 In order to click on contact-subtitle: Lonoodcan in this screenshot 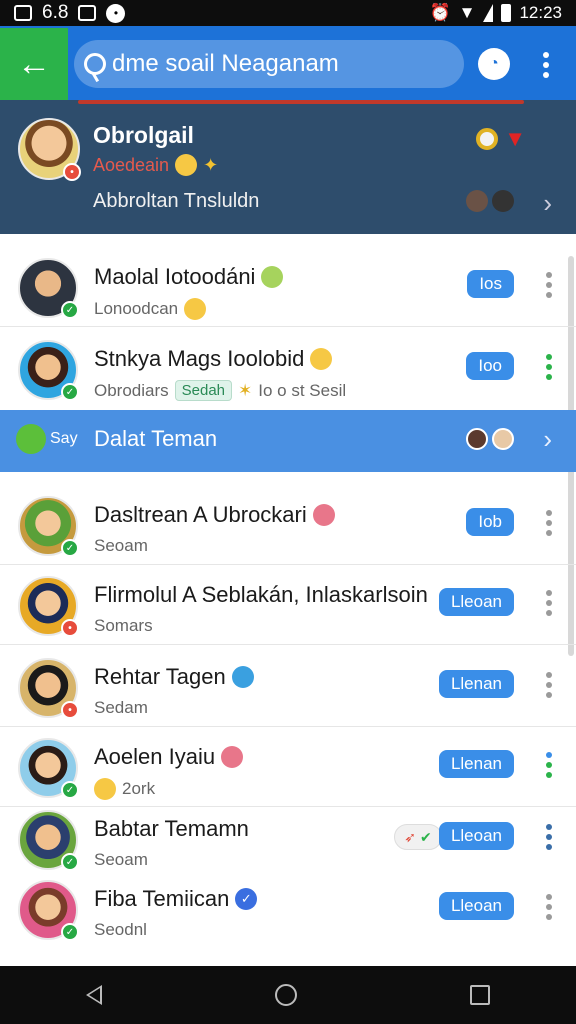, I will do `click(150, 309)`.